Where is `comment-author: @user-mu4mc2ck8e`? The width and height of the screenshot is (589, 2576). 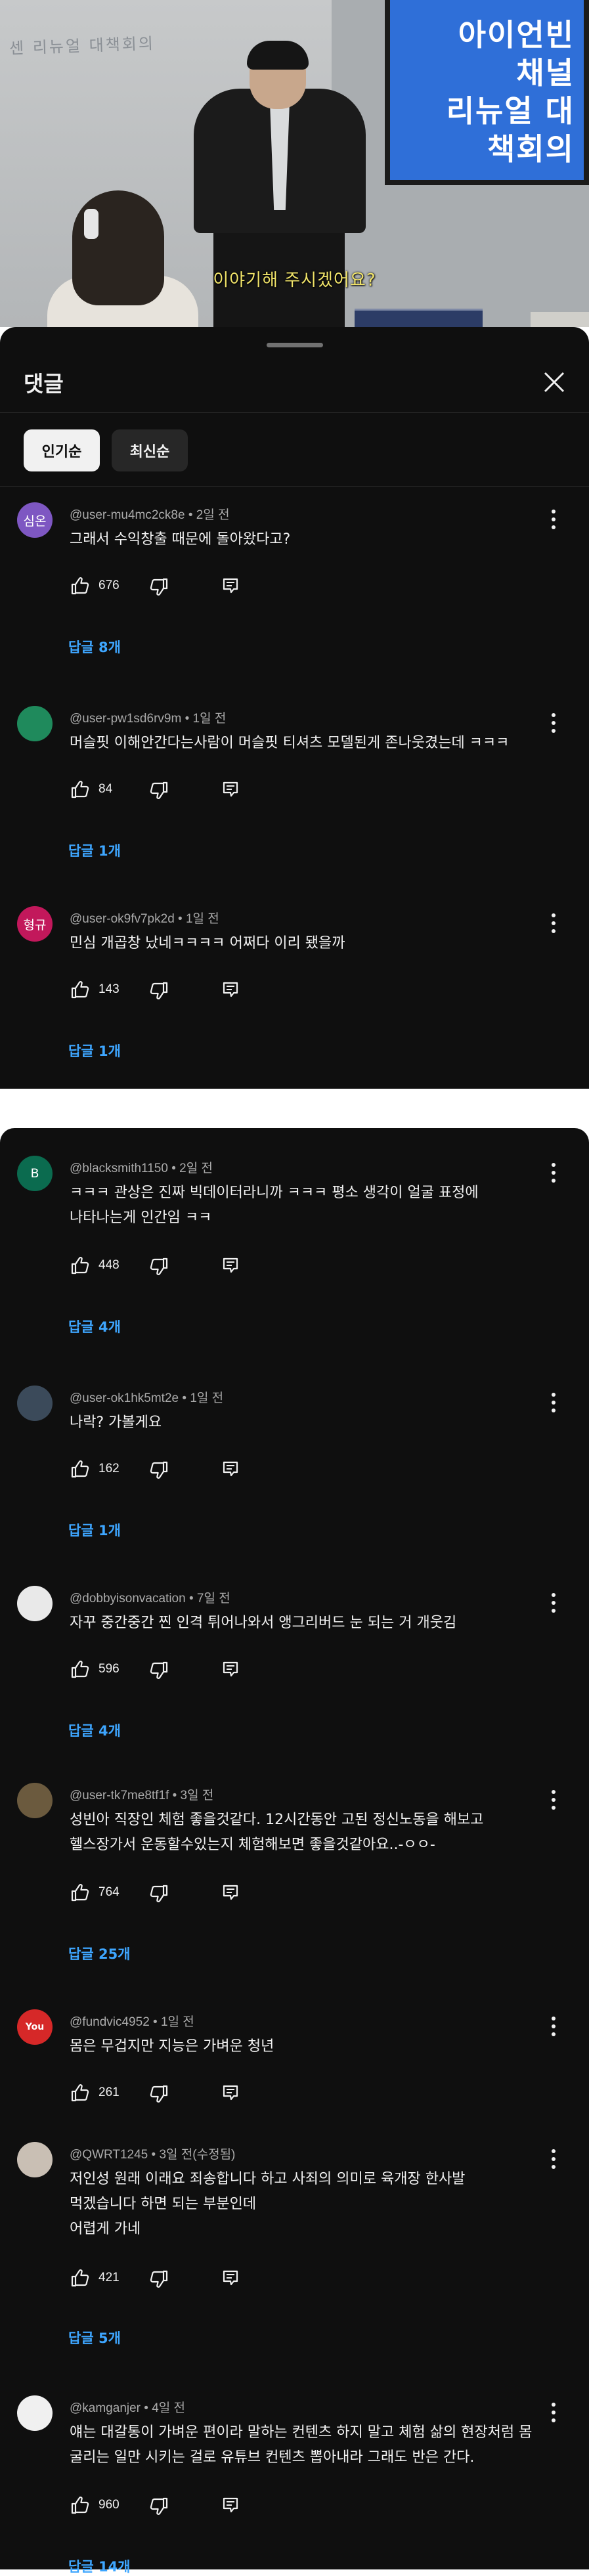
comment-author: @user-mu4mc2ck8e is located at coordinates (127, 515).